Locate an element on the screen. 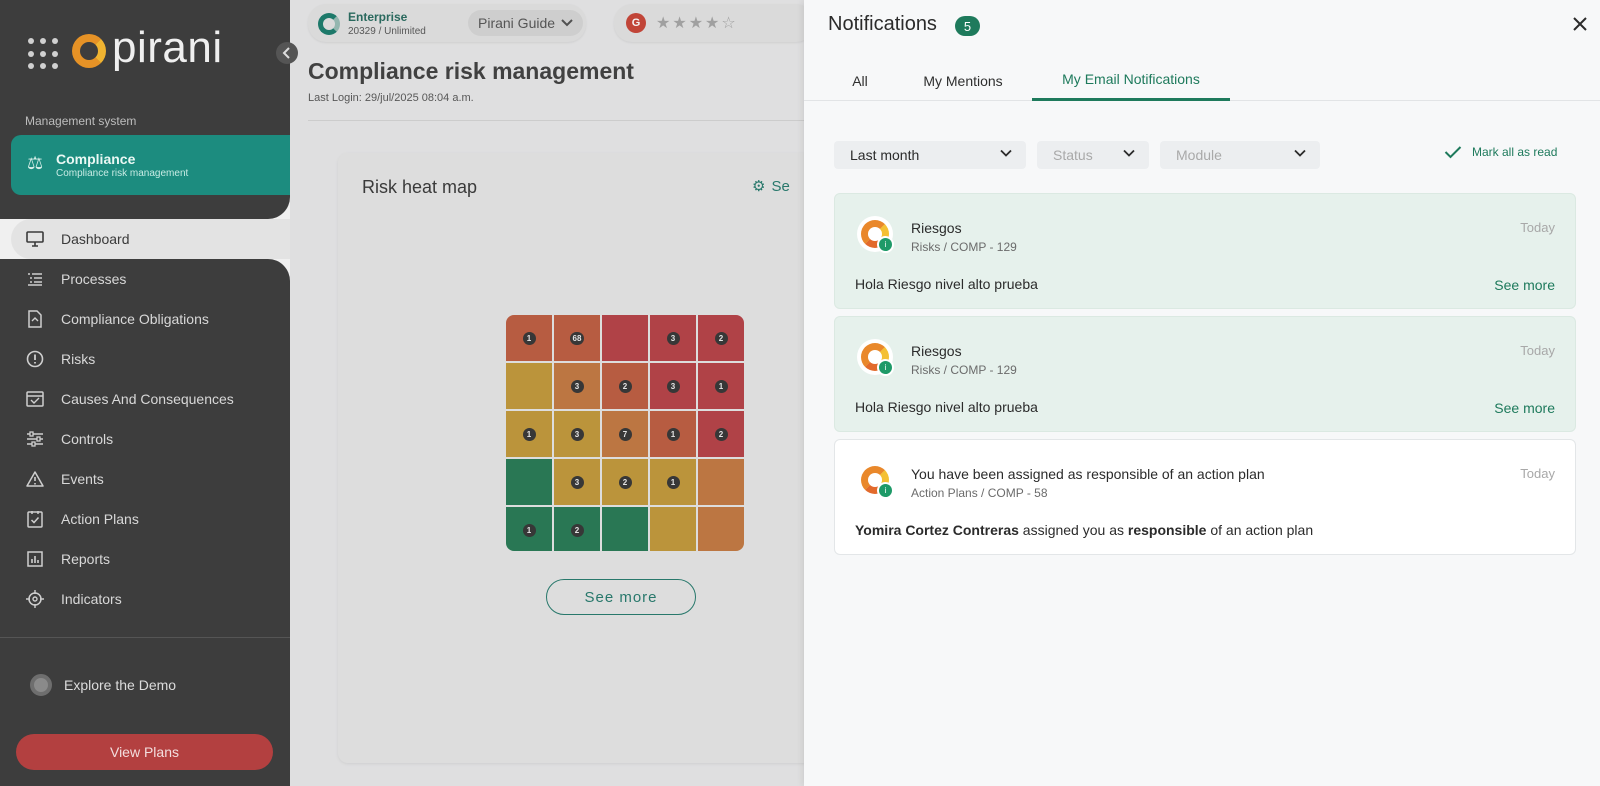 The width and height of the screenshot is (1600, 786). notifications-title: Notifications is located at coordinates (882, 24).